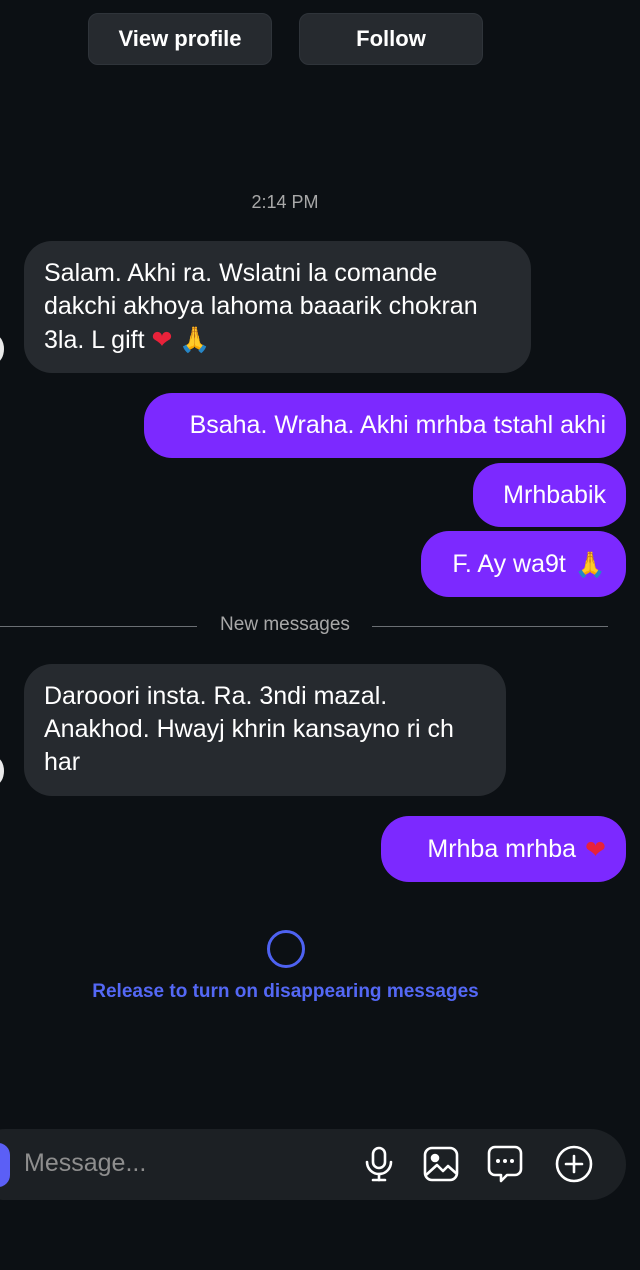 Image resolution: width=640 pixels, height=1270 pixels. What do you see at coordinates (5, 1165) in the screenshot?
I see `camera-button` at bounding box center [5, 1165].